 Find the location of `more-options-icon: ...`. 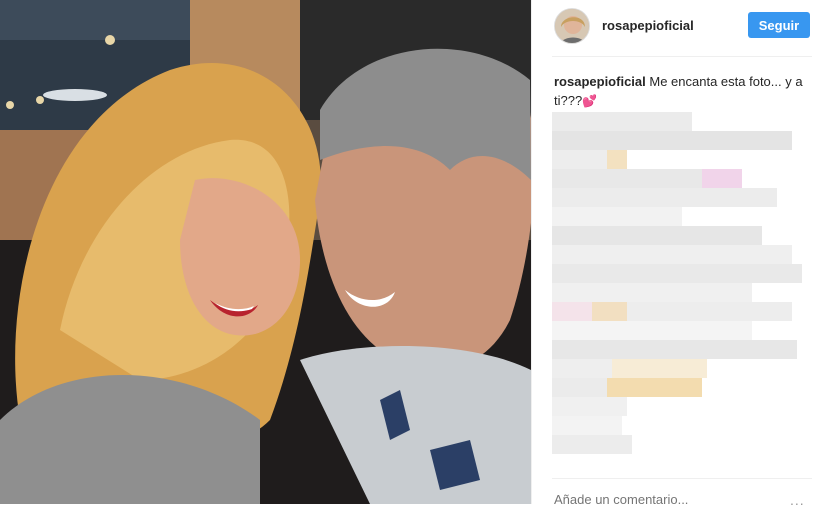

more-options-icon: ... is located at coordinates (797, 500).